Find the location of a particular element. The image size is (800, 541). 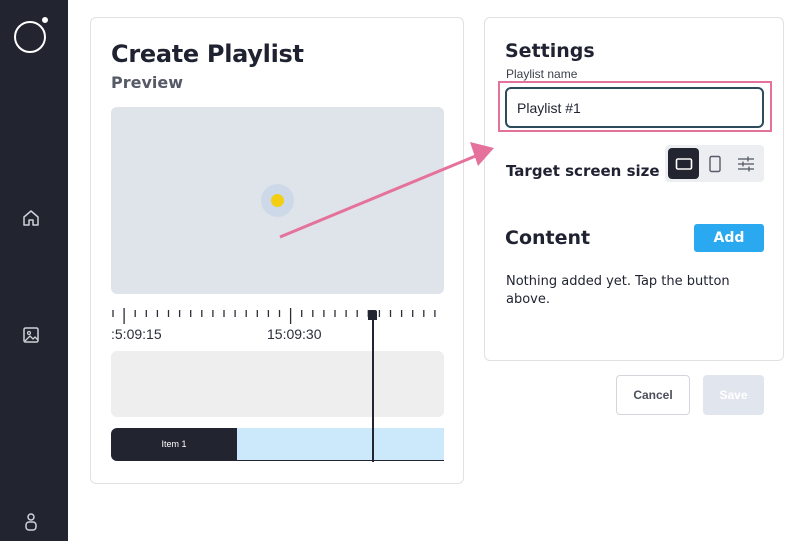

playlist-name-label: Playlist name is located at coordinates (542, 74).